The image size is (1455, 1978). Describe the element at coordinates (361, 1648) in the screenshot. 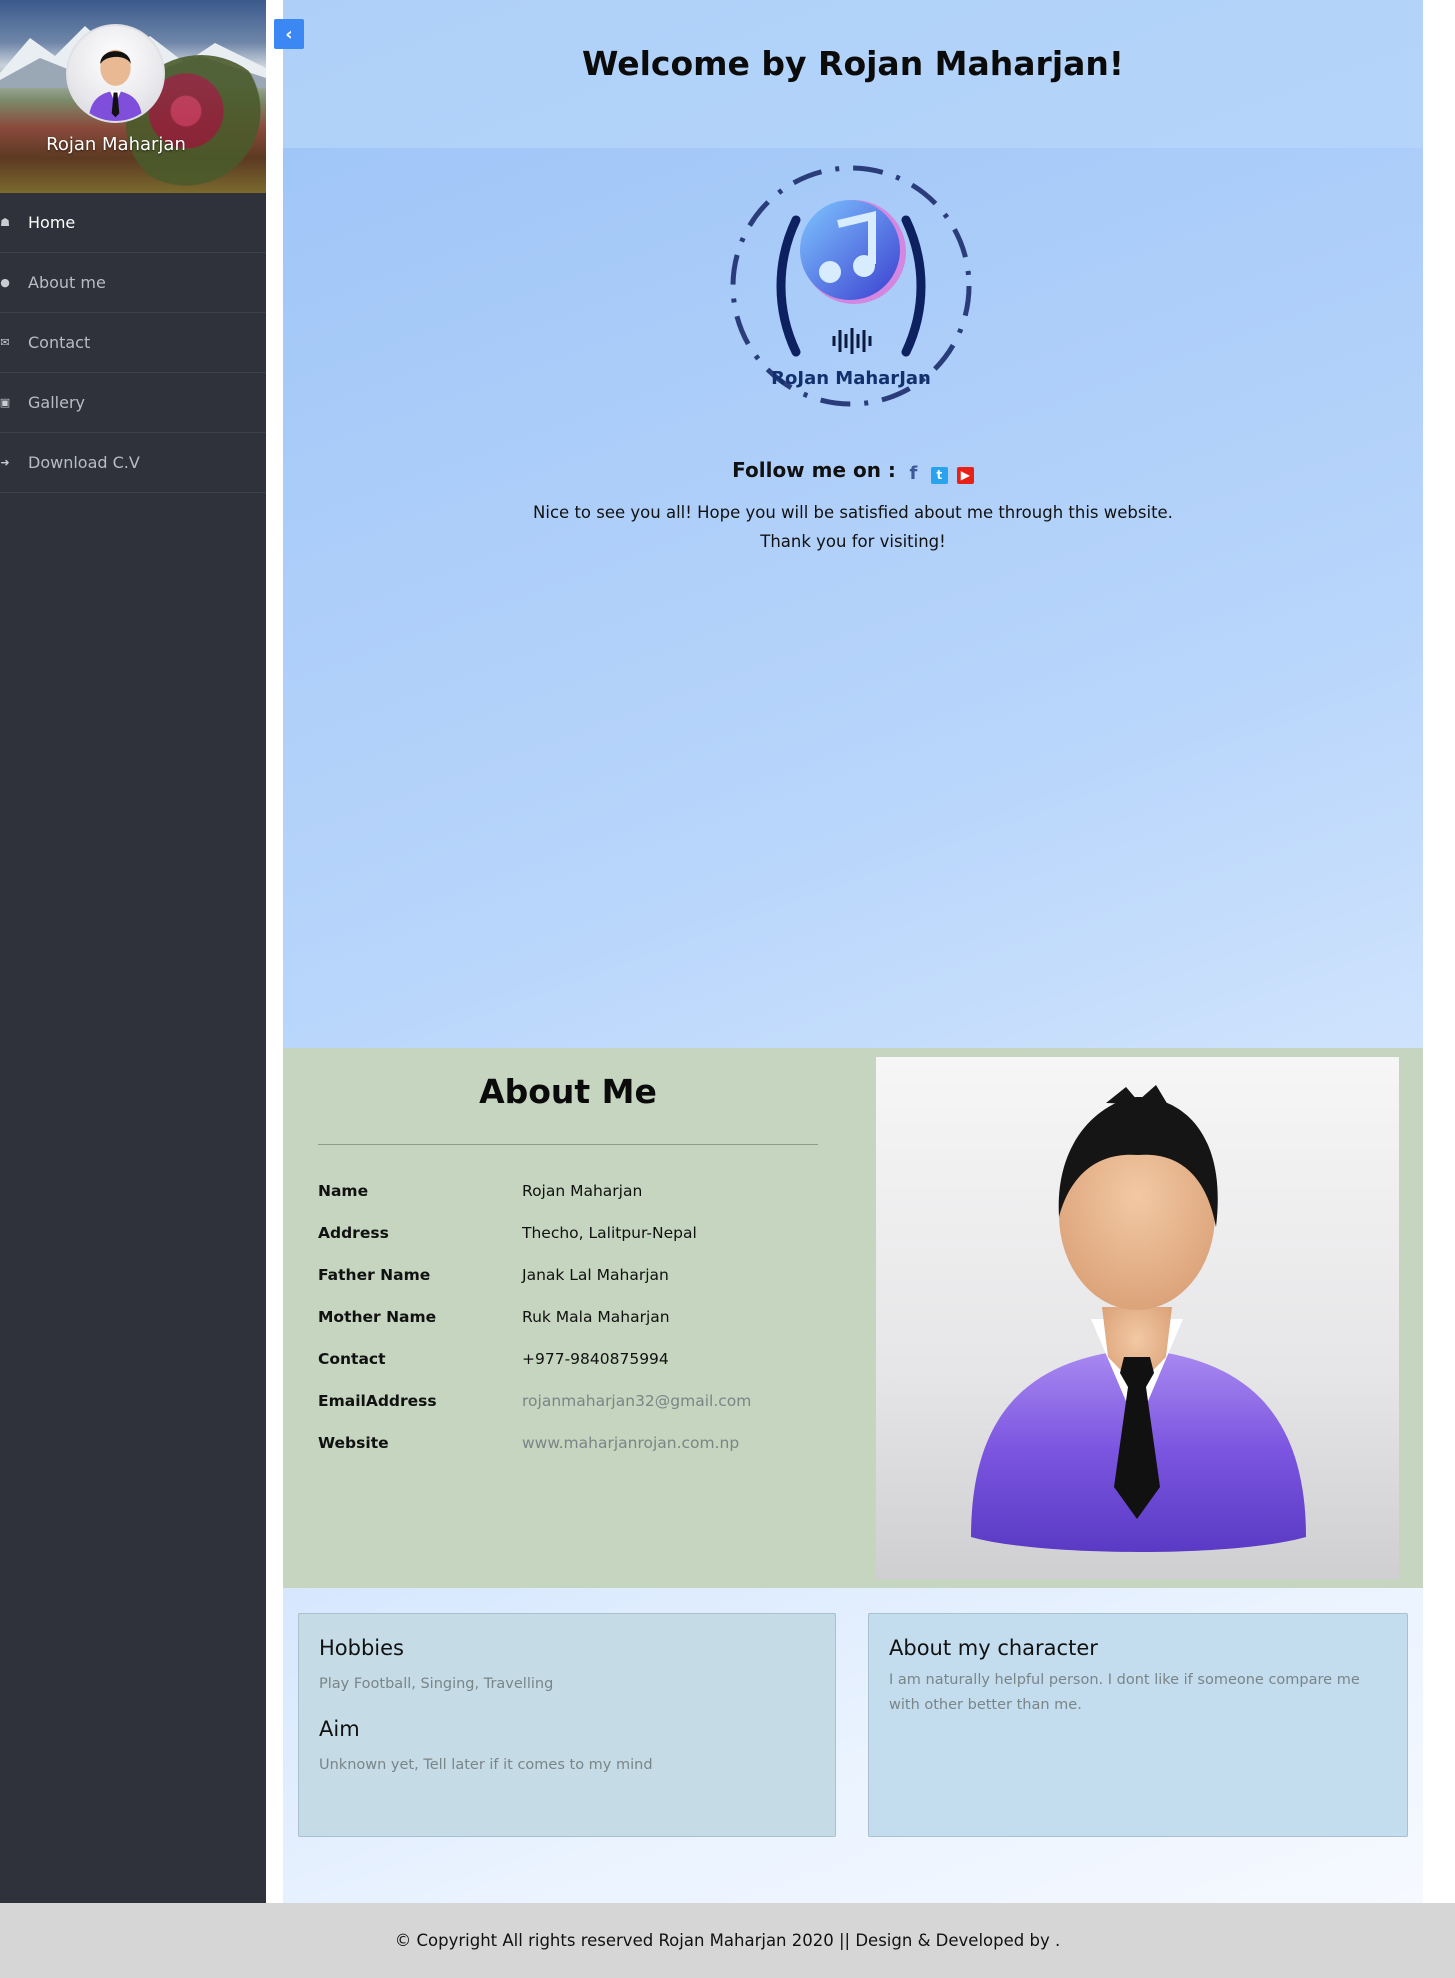

I see `hobbies-title: Hobbies` at that location.